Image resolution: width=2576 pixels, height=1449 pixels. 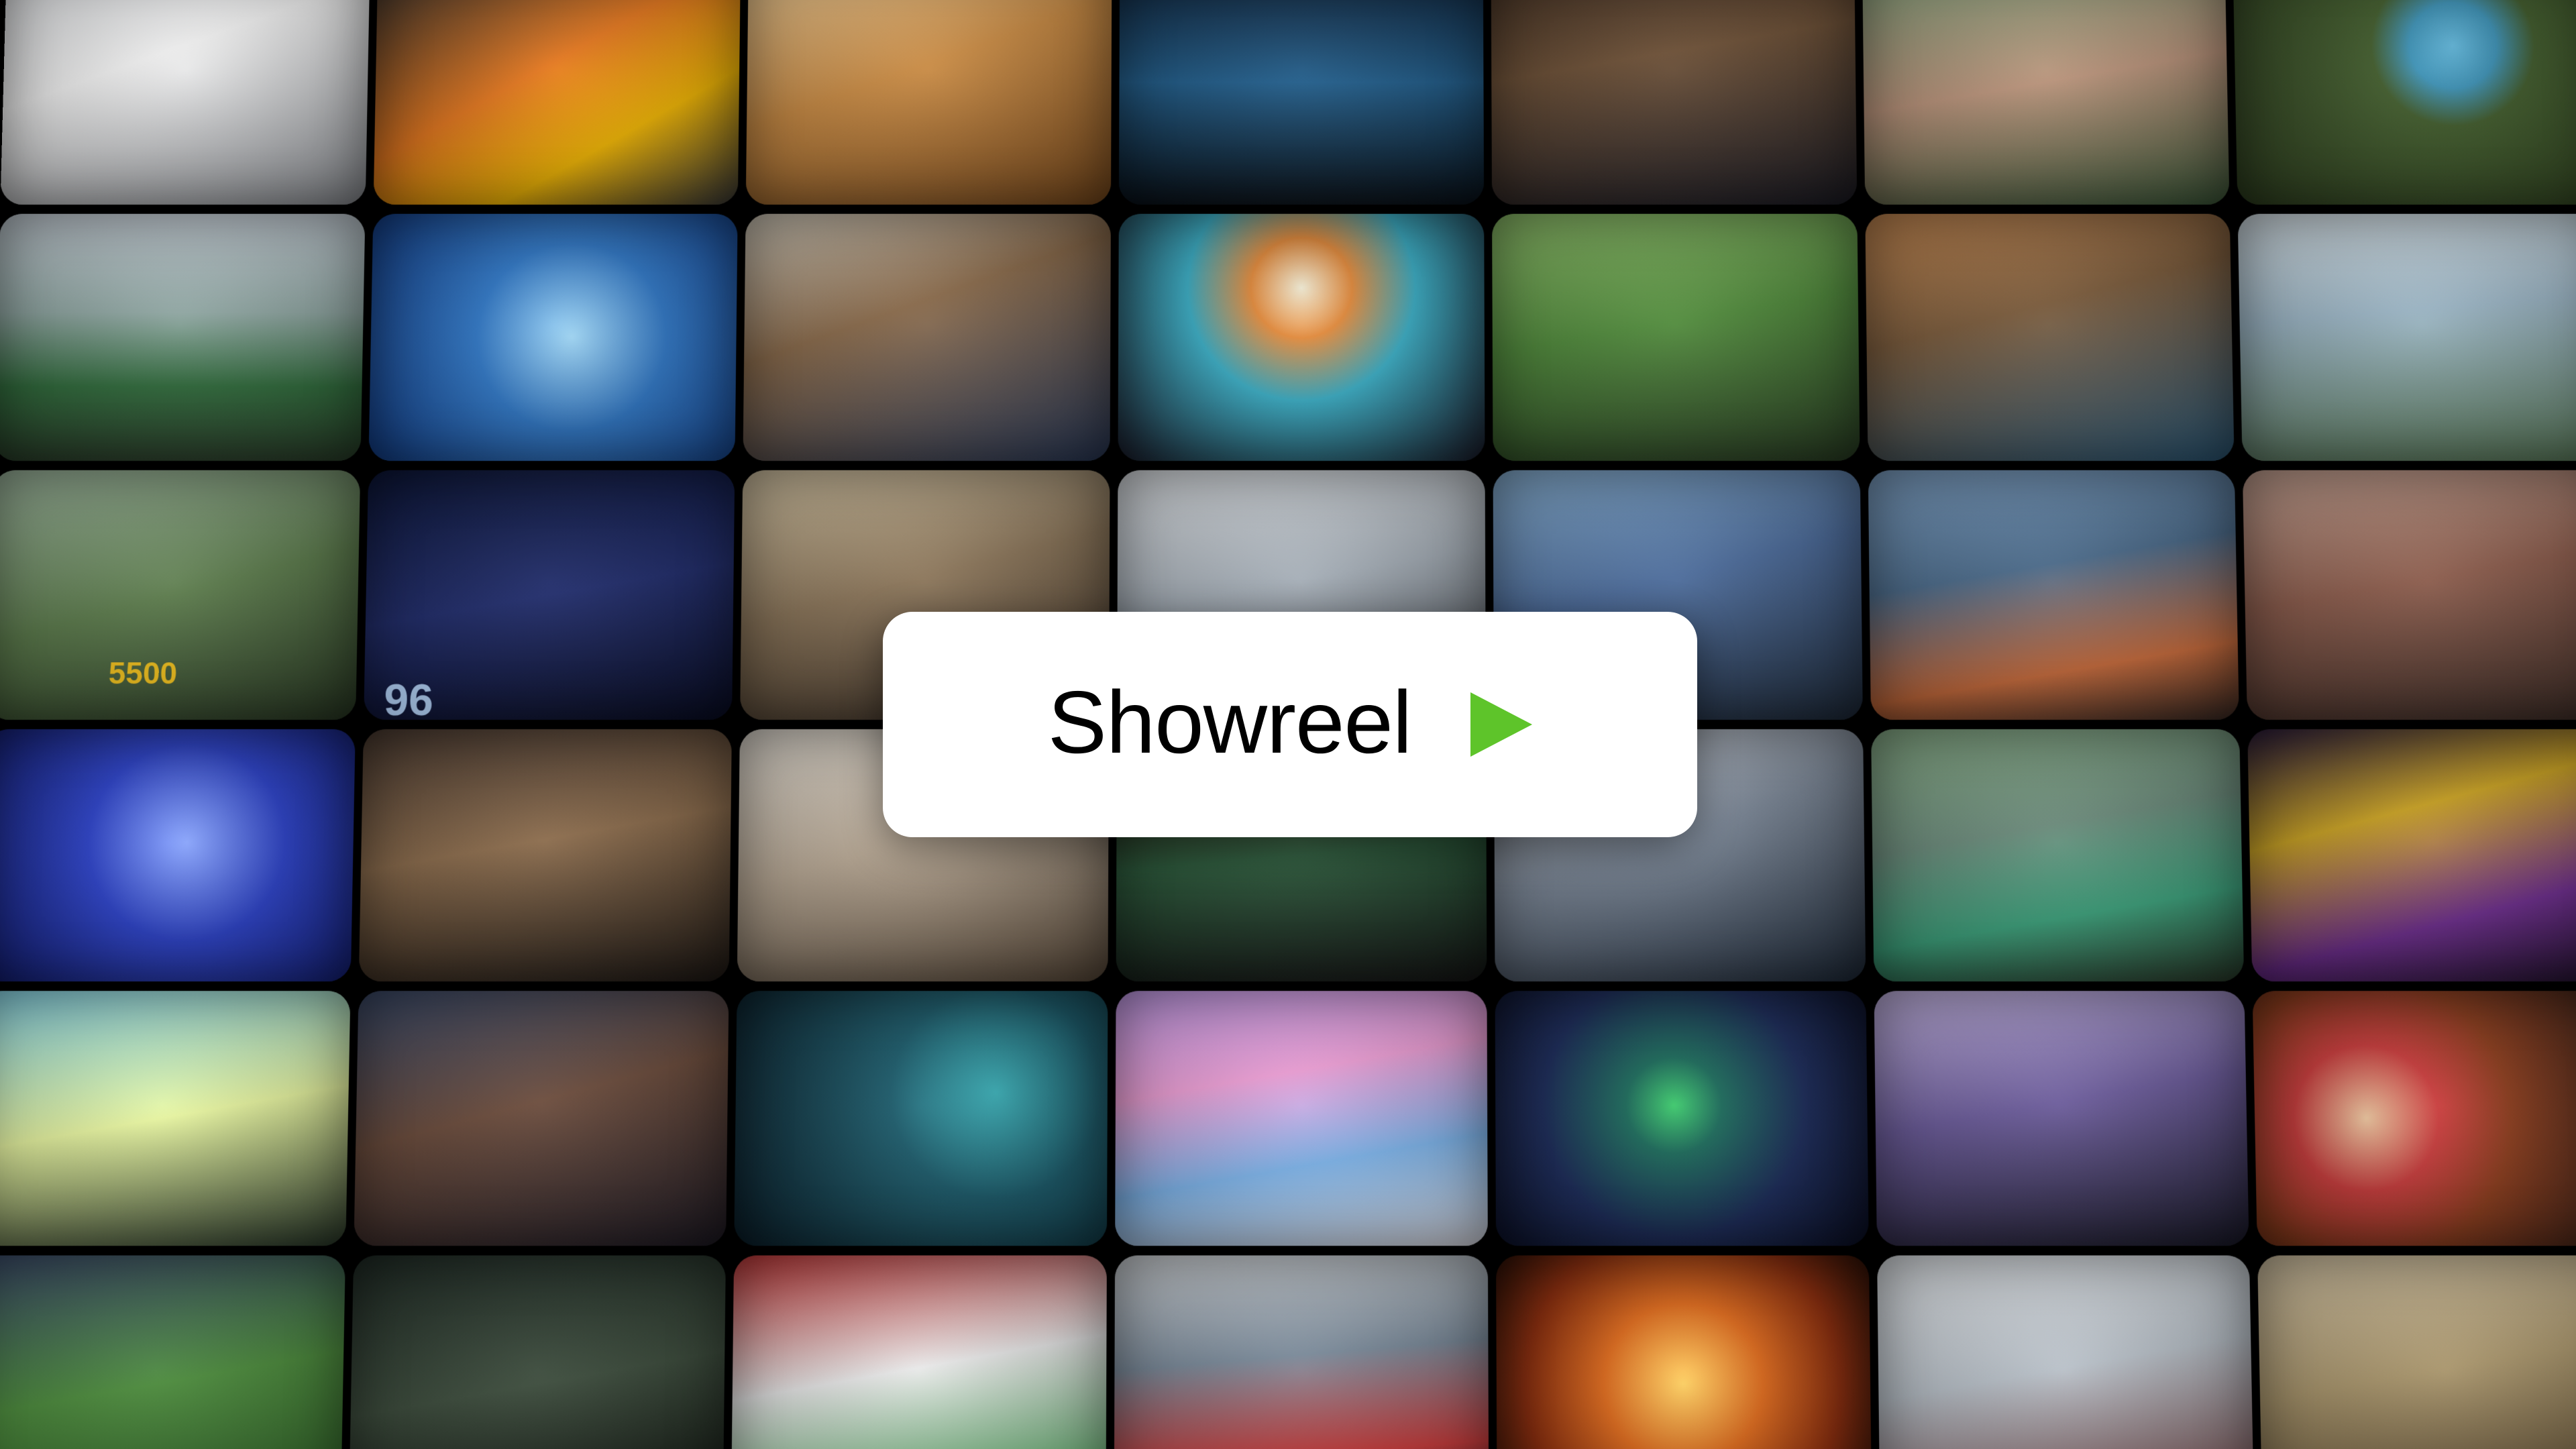 What do you see at coordinates (2054, 595) in the screenshot?
I see `meditation-sofa-tile` at bounding box center [2054, 595].